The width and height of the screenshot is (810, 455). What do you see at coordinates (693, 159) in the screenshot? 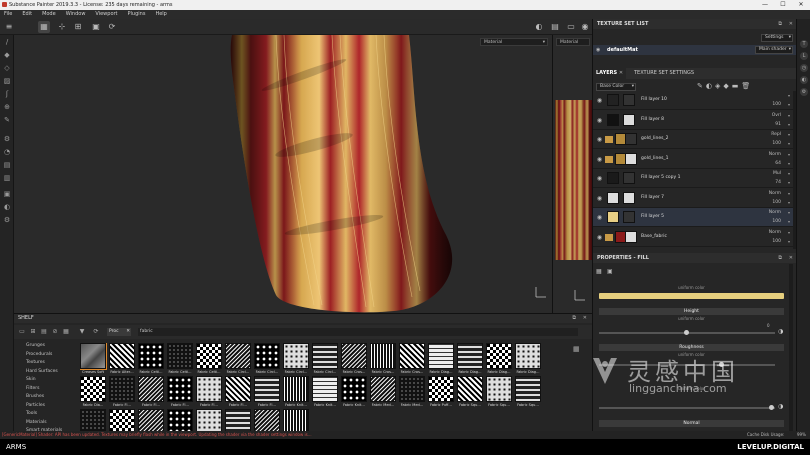
I see `layer-row: ◉ gold_lines_1 Norm 64 ▾ ▾` at bounding box center [693, 159].